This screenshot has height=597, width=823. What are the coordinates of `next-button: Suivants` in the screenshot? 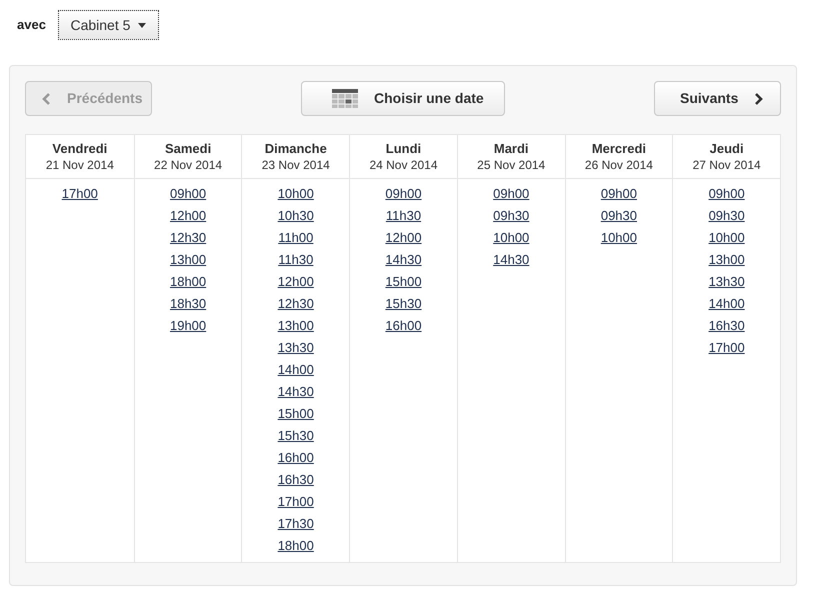 It's located at (717, 98).